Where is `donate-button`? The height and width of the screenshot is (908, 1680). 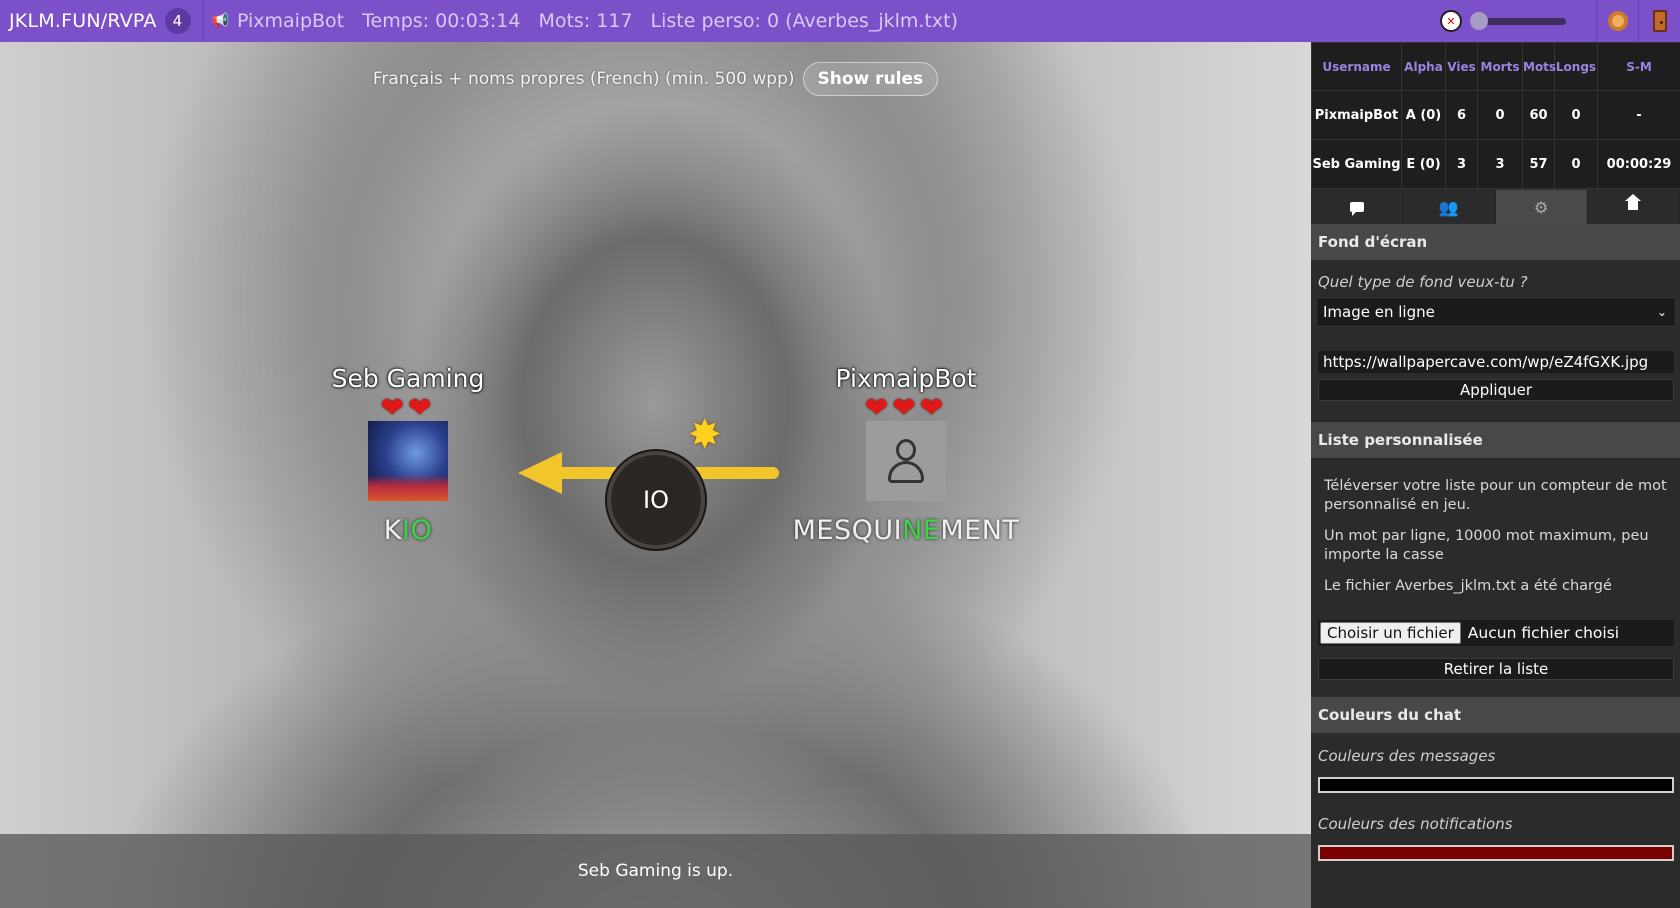
donate-button is located at coordinates (1617, 21).